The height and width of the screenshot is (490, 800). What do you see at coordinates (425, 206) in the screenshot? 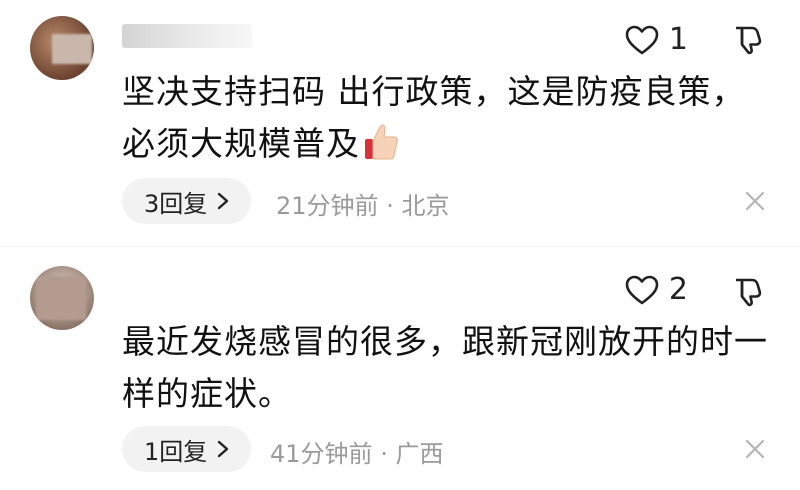
I see `comment-location: 北京` at bounding box center [425, 206].